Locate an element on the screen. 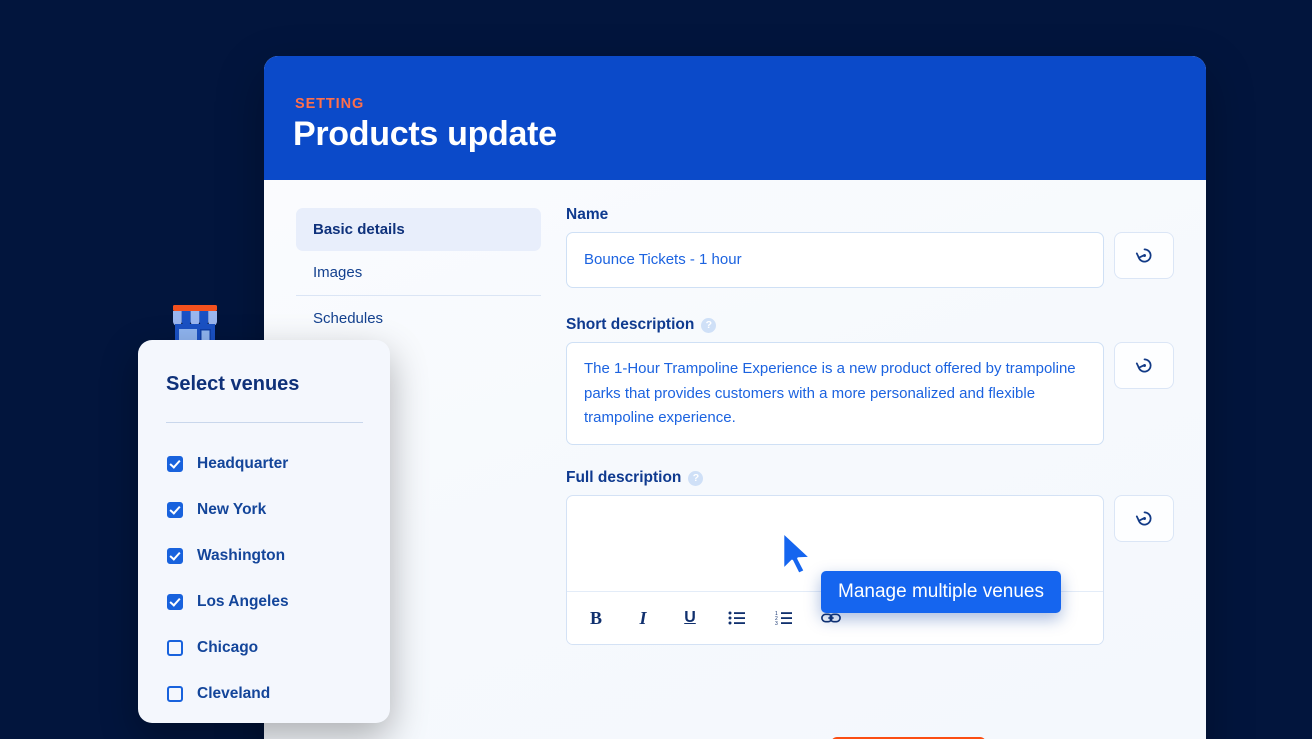  venue-label: Los Angeles is located at coordinates (243, 601).